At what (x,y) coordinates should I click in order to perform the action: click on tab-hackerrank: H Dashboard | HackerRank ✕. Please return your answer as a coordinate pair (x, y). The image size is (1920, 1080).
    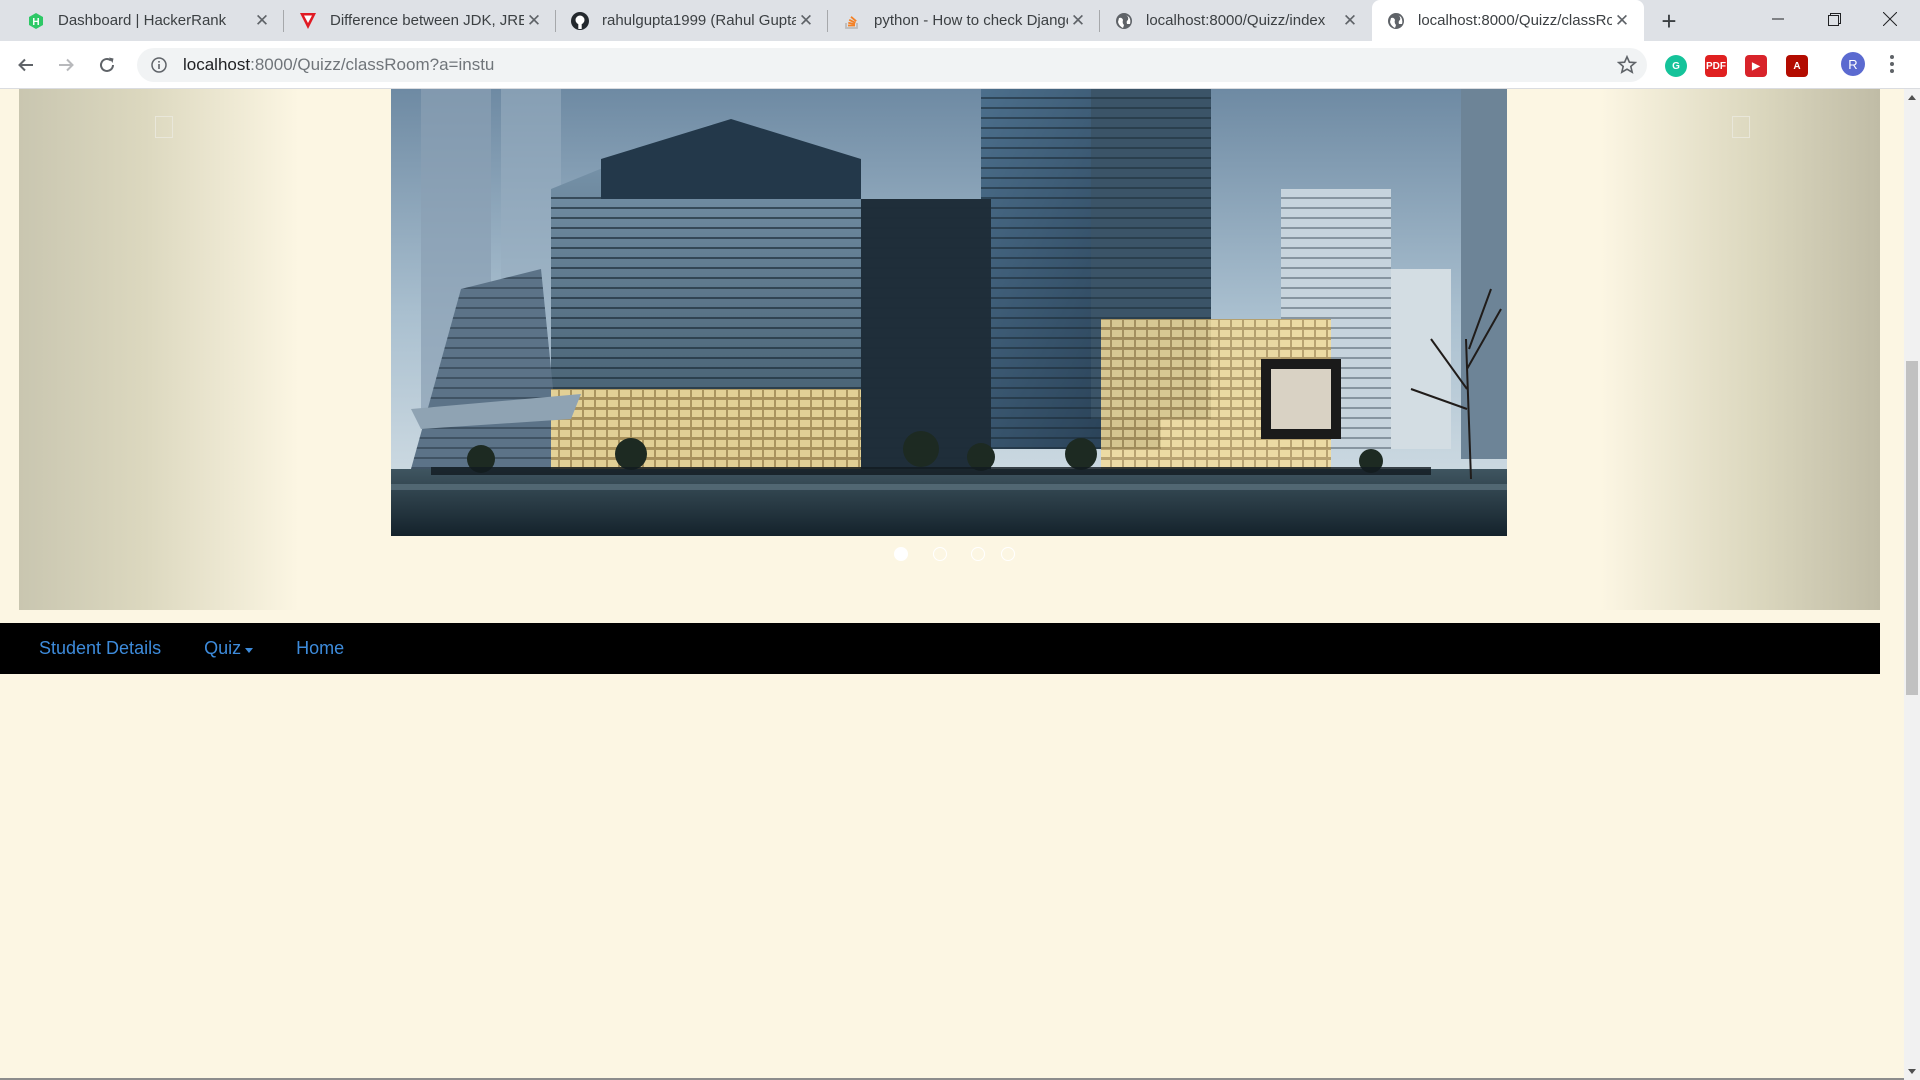
    Looking at the image, I should click on (148, 20).